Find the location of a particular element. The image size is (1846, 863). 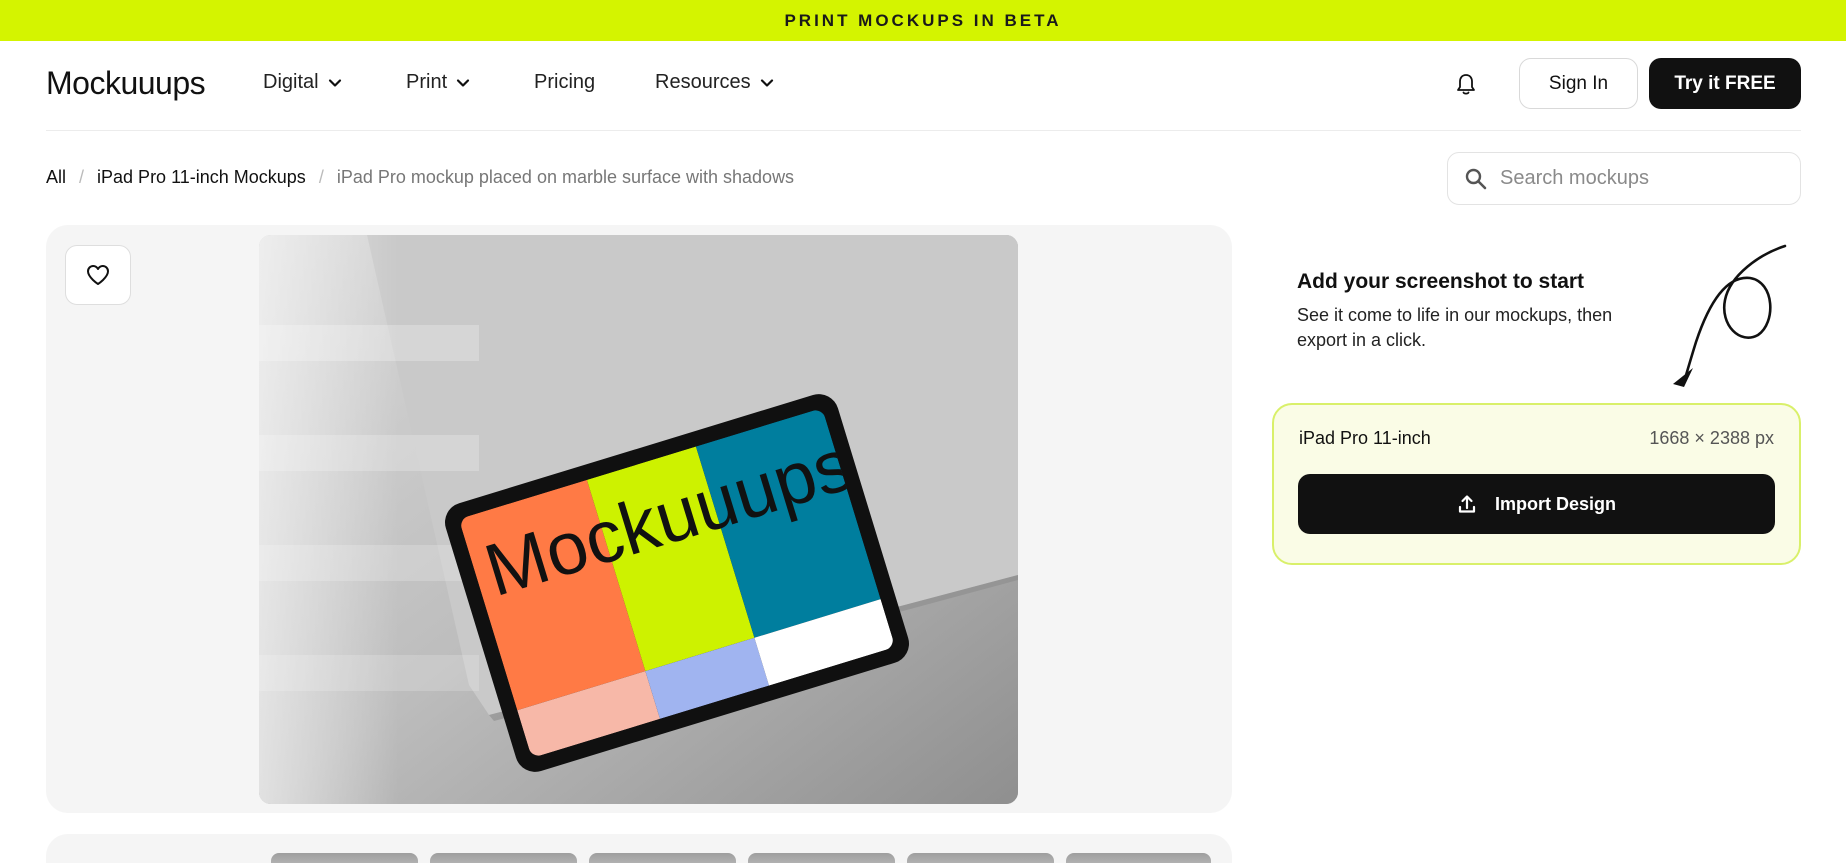

nav-item-pricing: Pricing is located at coordinates (564, 82).